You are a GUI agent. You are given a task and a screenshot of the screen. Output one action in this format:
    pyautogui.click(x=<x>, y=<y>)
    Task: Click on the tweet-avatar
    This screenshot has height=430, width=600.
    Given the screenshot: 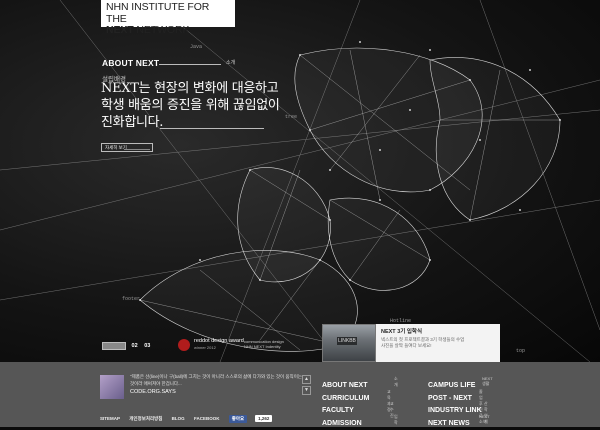 What is the action you would take?
    pyautogui.click(x=112, y=387)
    